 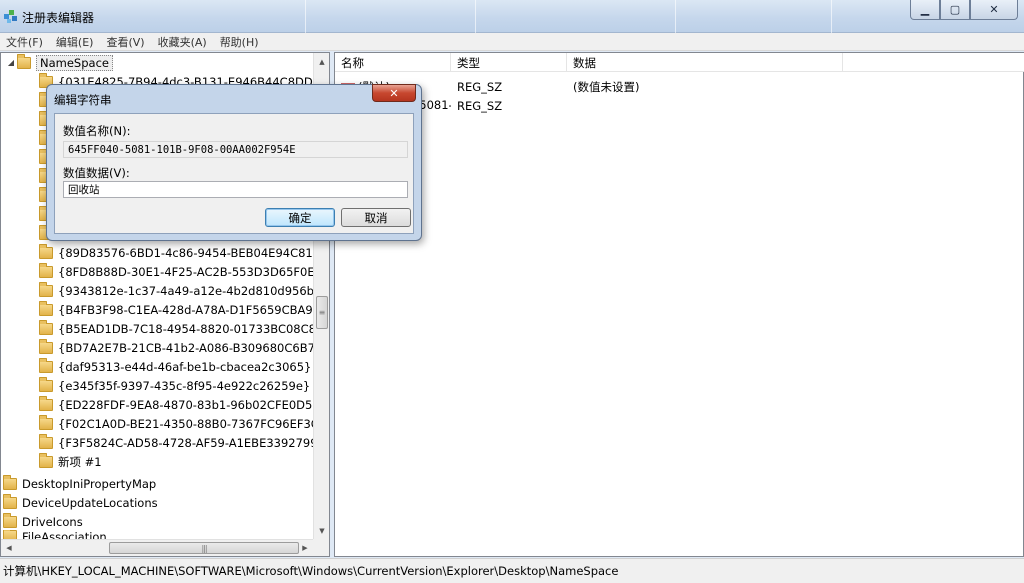 What do you see at coordinates (300, 217) in the screenshot?
I see `ok-button: 确定` at bounding box center [300, 217].